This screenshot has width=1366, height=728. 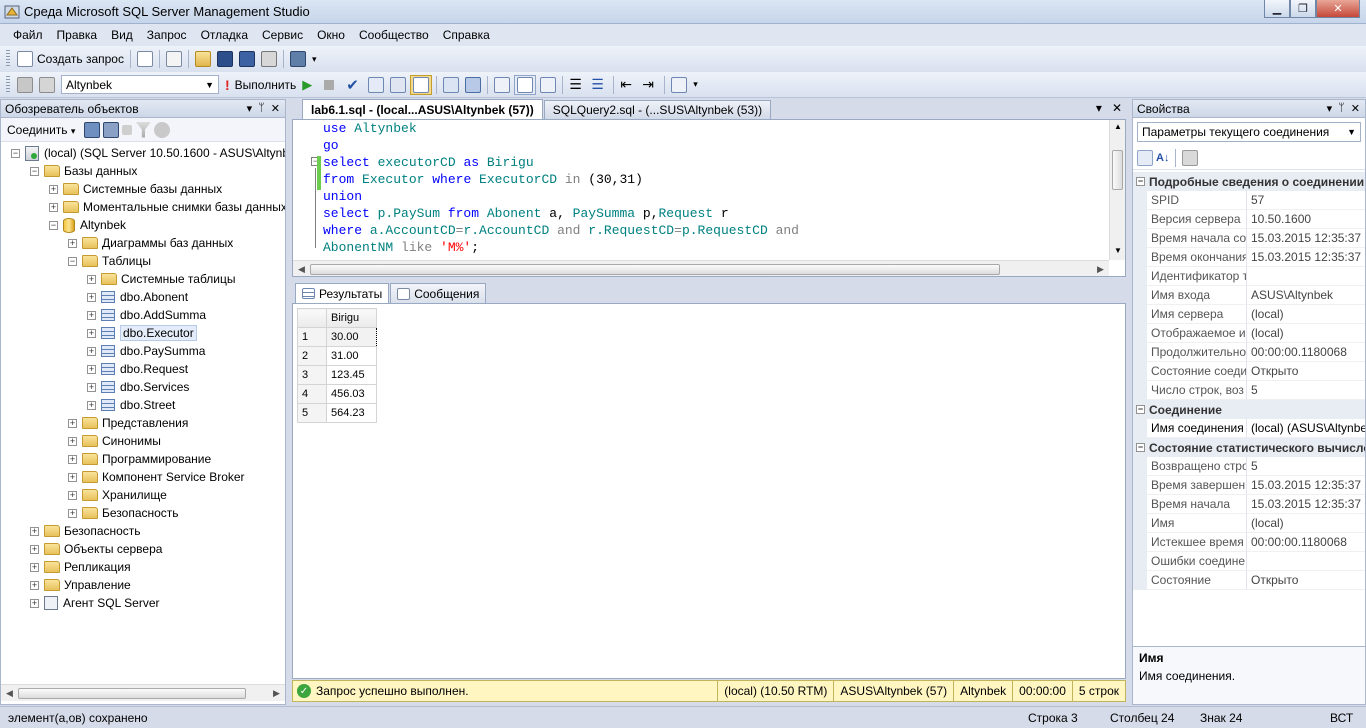 I want to click on new-file-button, so click(x=145, y=59).